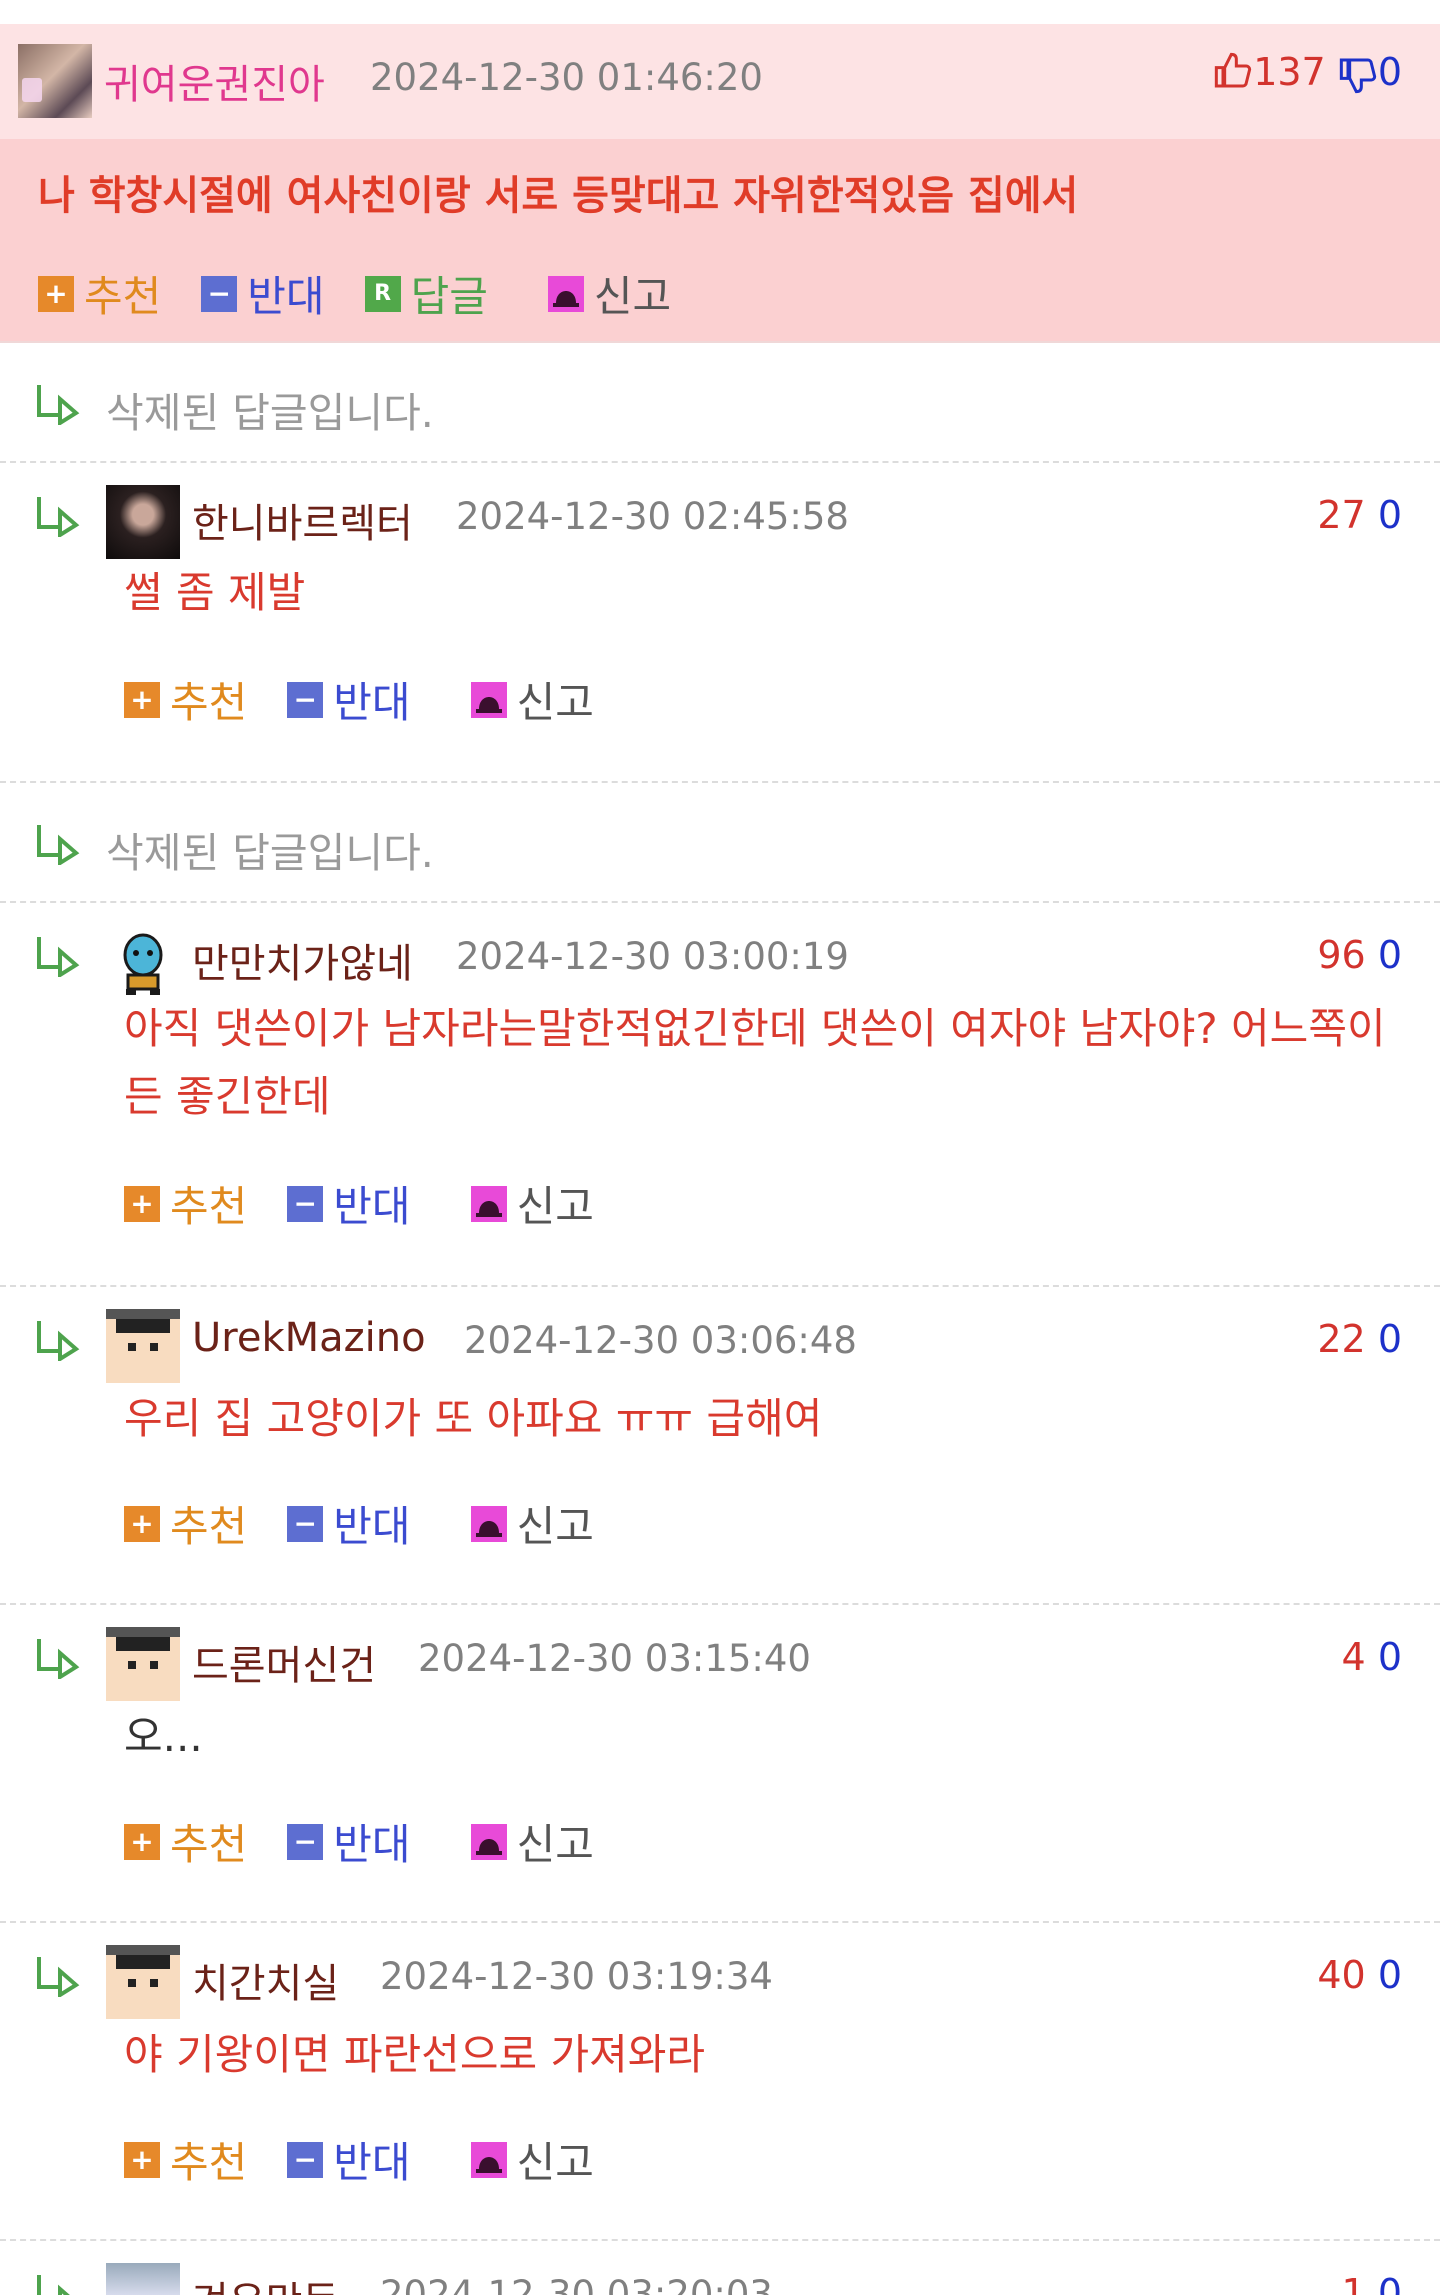 Image resolution: width=1440 pixels, height=2295 pixels. Describe the element at coordinates (652, 516) in the screenshot. I see `reply-date: 2024-12-30 02:45:58` at that location.